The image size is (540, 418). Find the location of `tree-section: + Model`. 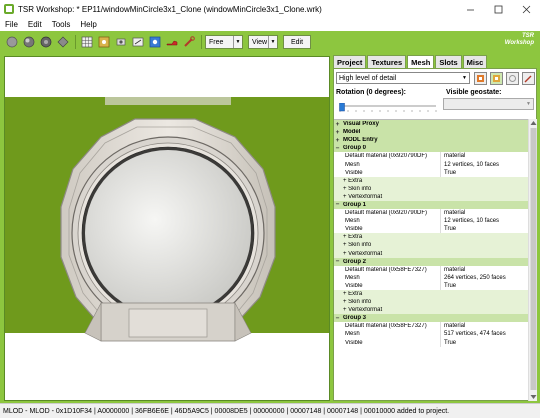

tree-section: + Model is located at coordinates (431, 132).